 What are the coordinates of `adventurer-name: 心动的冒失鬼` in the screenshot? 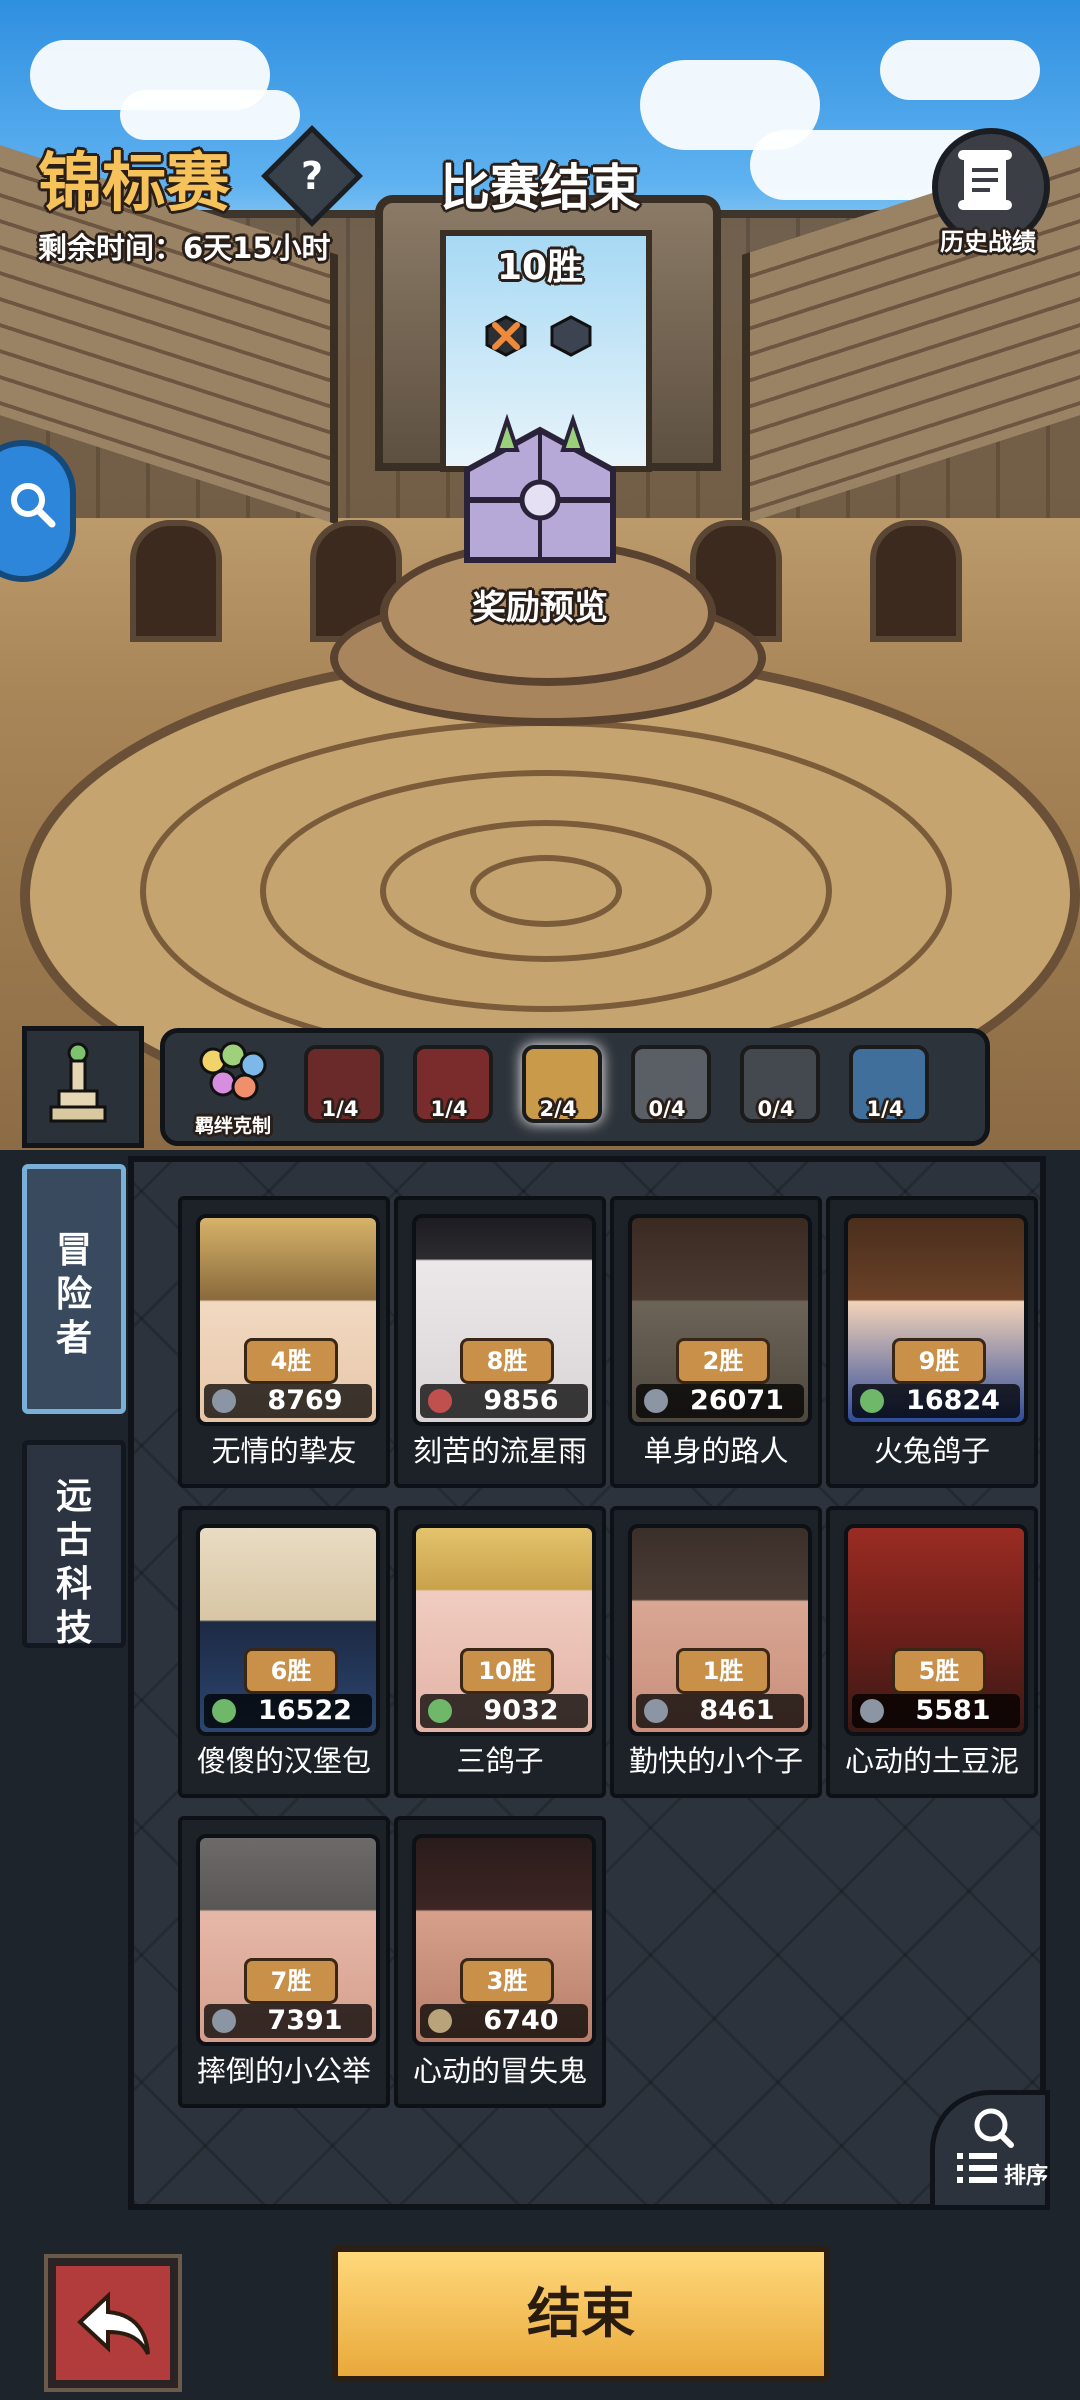 It's located at (499, 2071).